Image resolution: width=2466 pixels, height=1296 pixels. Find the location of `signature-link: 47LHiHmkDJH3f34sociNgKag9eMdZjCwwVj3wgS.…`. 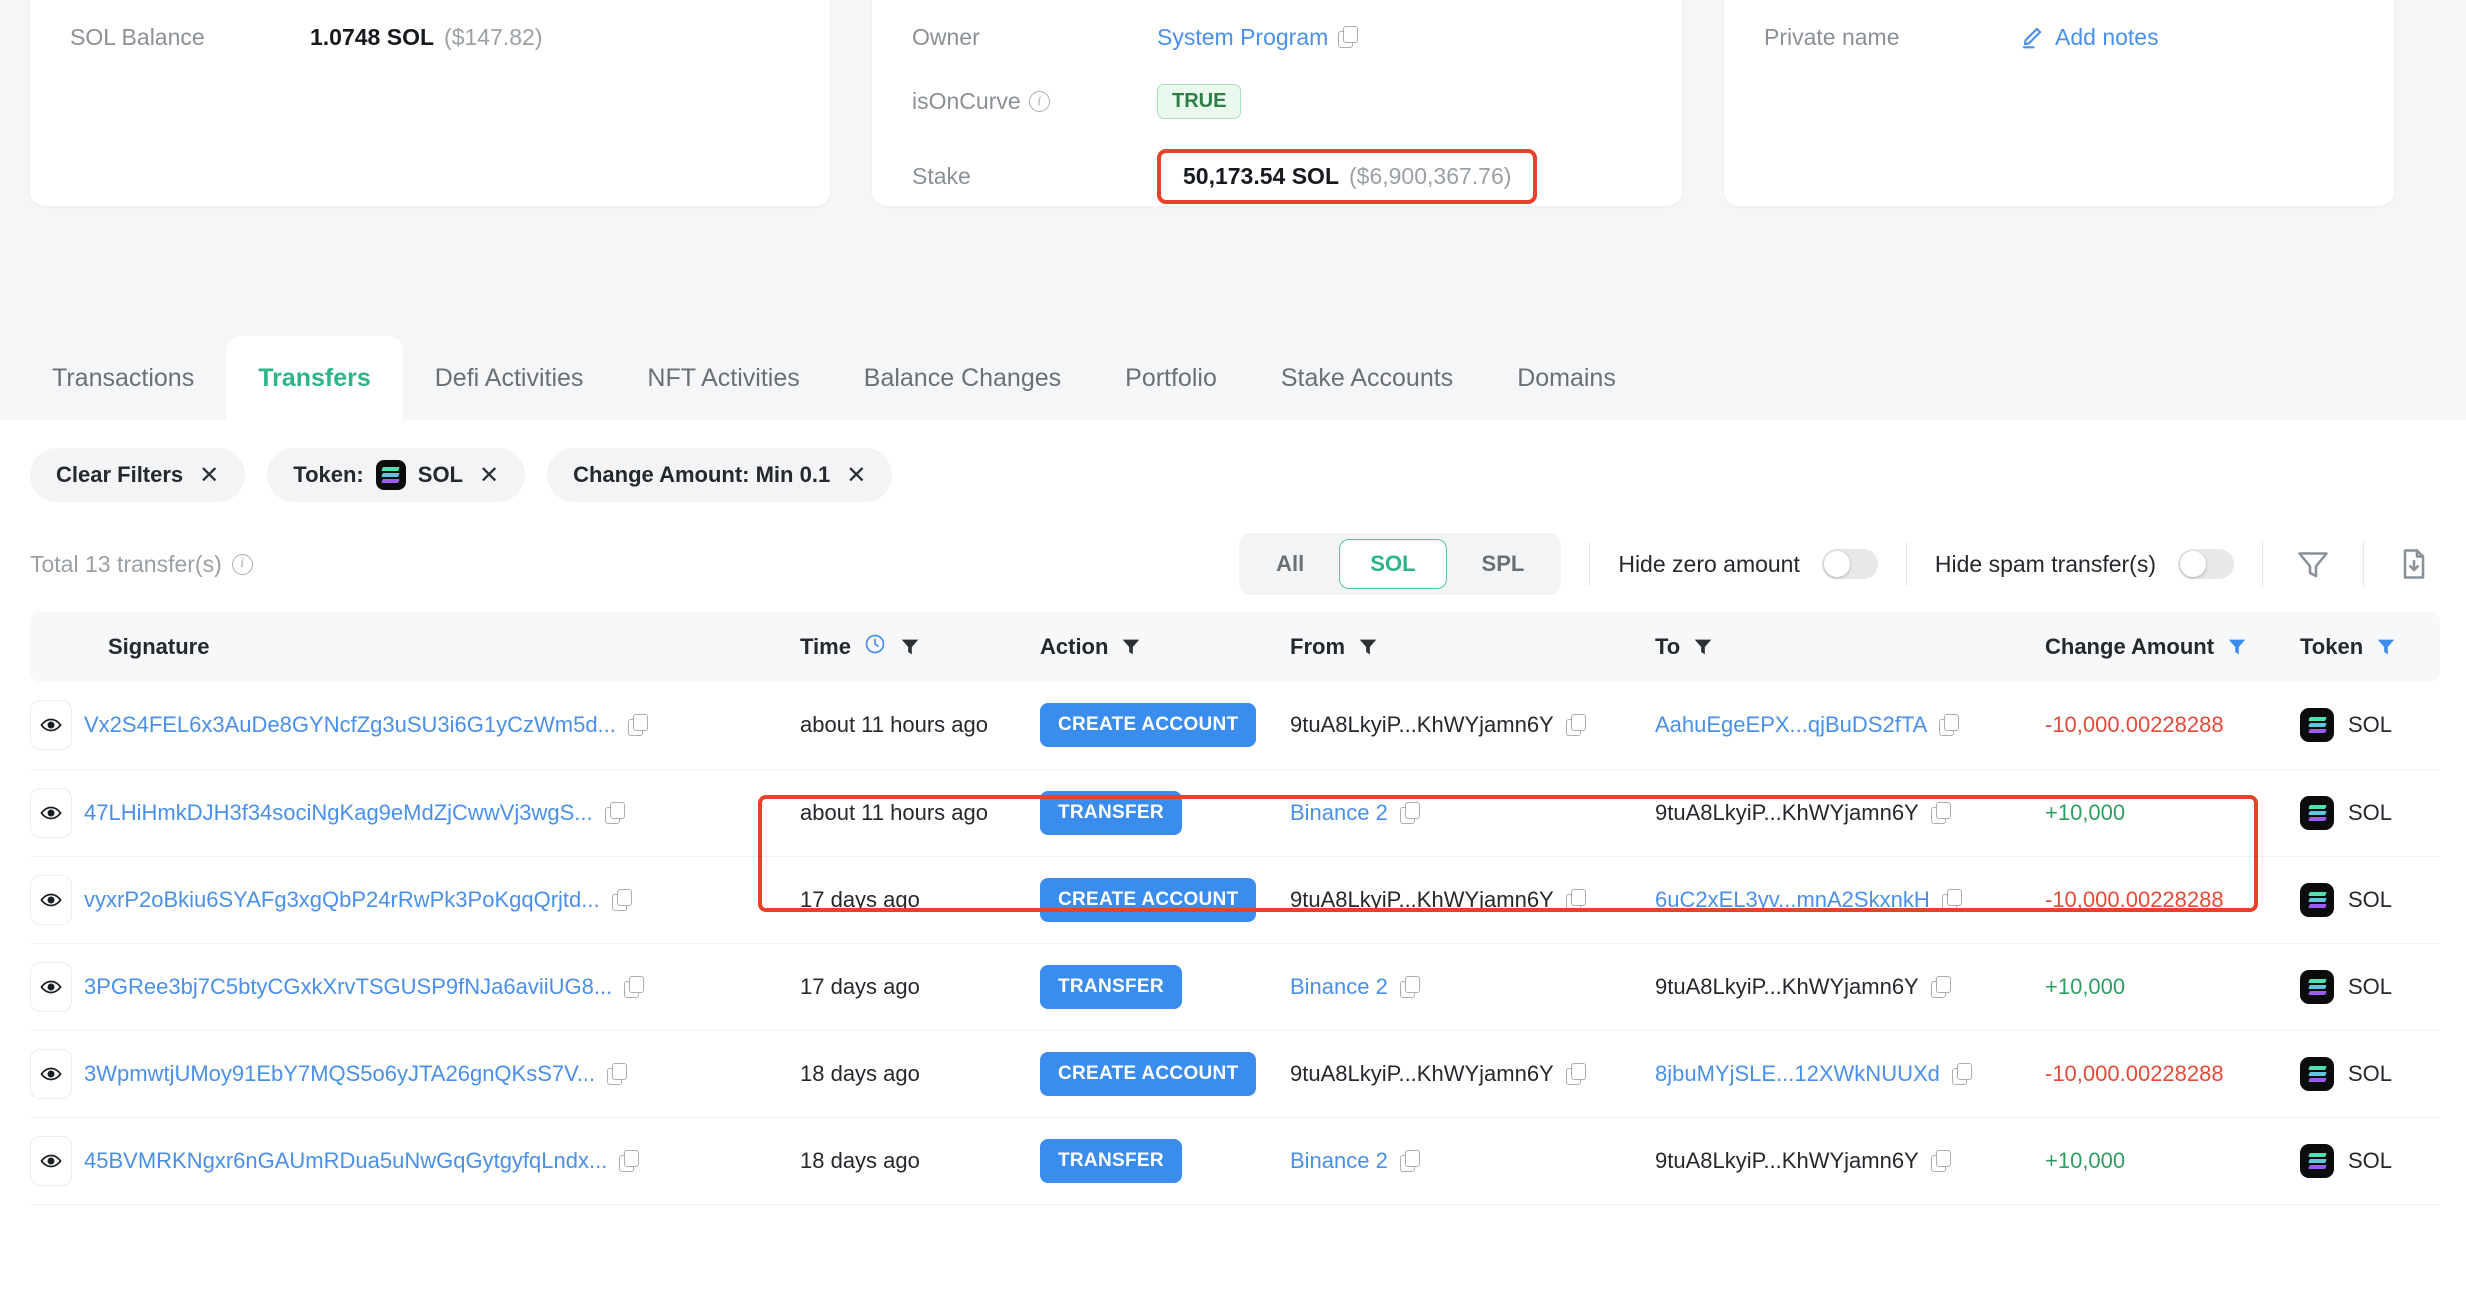

signature-link: 47LHiHmkDJH3f34sociNgKag9eMdZjCwwVj3wgS.… is located at coordinates (338, 813).